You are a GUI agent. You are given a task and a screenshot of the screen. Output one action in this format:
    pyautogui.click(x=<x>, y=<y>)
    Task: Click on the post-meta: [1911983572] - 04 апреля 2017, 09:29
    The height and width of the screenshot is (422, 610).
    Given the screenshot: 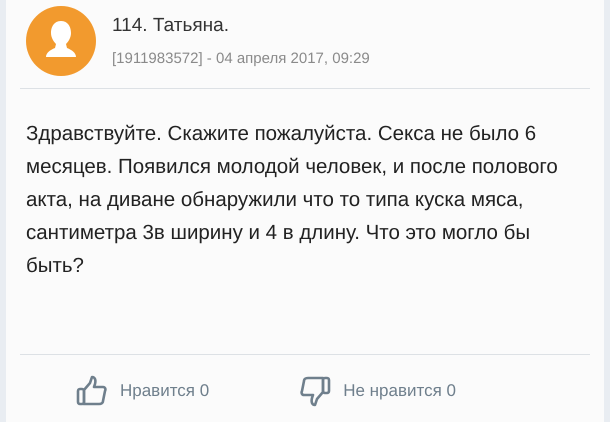 What is the action you would take?
    pyautogui.click(x=241, y=59)
    